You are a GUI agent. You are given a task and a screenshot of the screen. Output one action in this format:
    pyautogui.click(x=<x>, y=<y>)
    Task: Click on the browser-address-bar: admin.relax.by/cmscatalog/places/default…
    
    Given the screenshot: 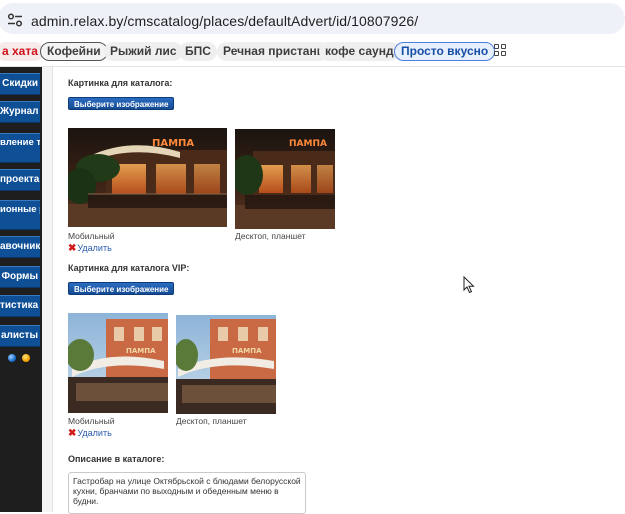 What is the action you would take?
    pyautogui.click(x=312, y=18)
    